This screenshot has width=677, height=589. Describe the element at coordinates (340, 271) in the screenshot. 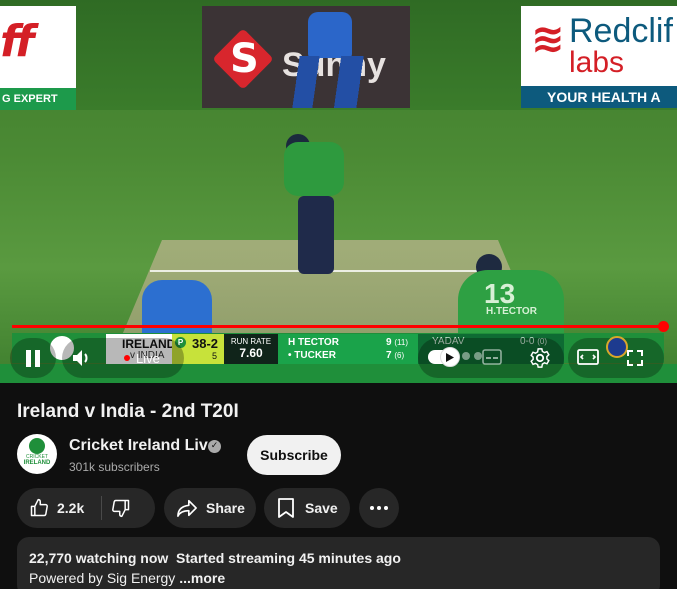

I see `crease-line` at that location.